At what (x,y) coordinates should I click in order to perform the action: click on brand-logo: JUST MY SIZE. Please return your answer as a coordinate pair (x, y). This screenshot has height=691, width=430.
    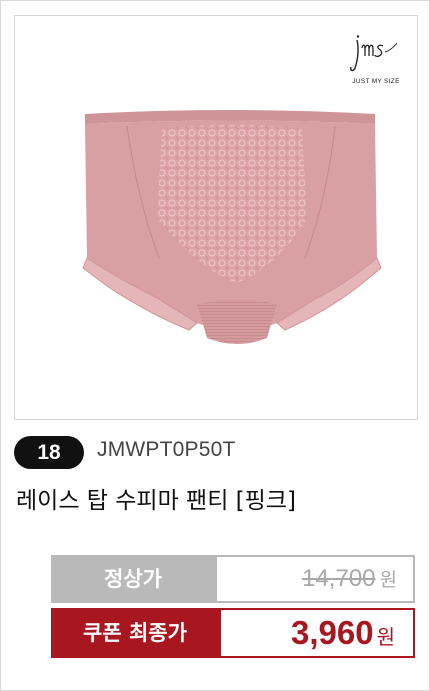
    Looking at the image, I should click on (374, 65).